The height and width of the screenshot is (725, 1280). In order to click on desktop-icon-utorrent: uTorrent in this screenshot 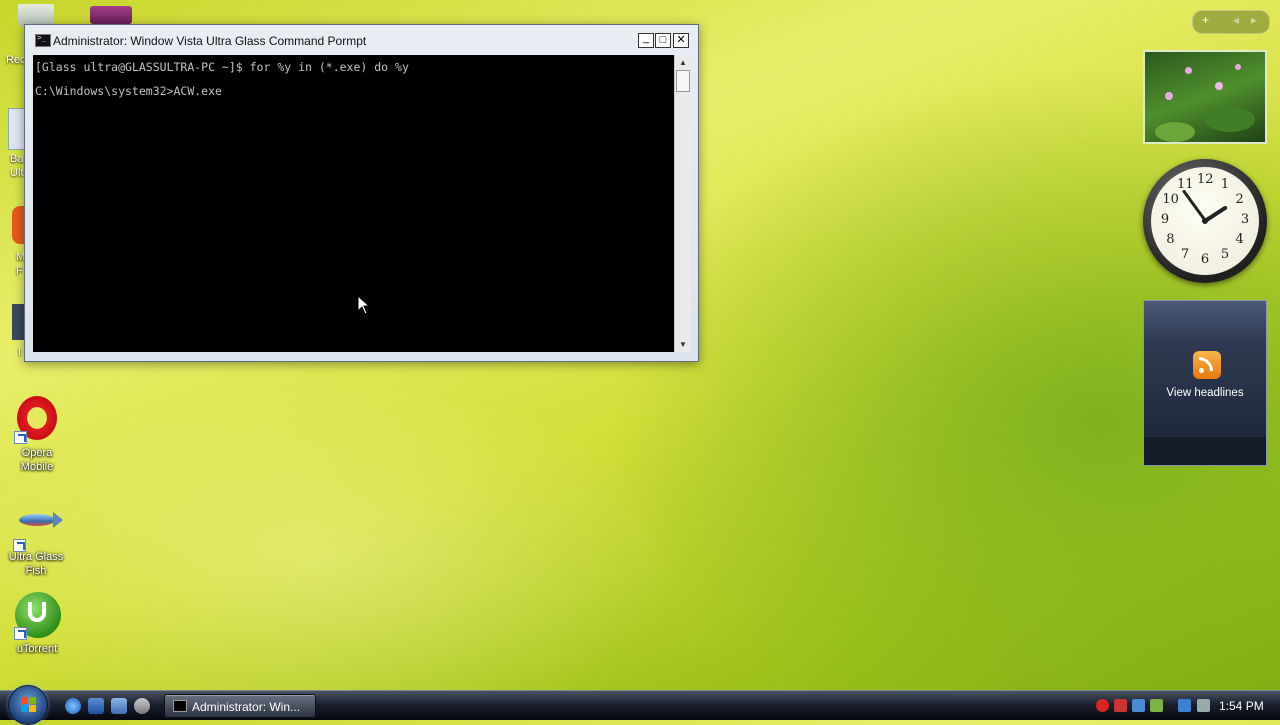, I will do `click(37, 624)`.